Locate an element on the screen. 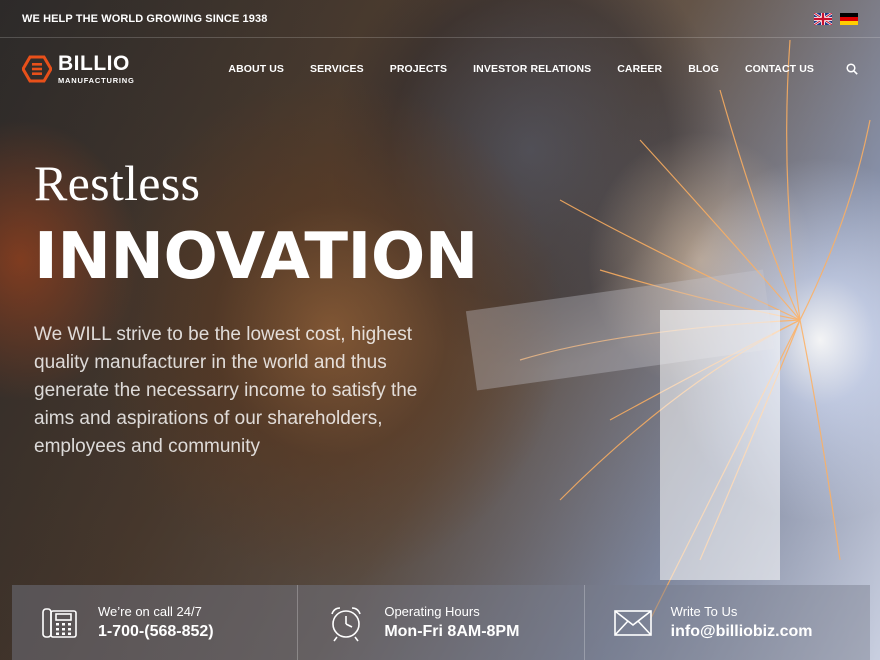  hero-script-heading: Restless is located at coordinates (117, 183).